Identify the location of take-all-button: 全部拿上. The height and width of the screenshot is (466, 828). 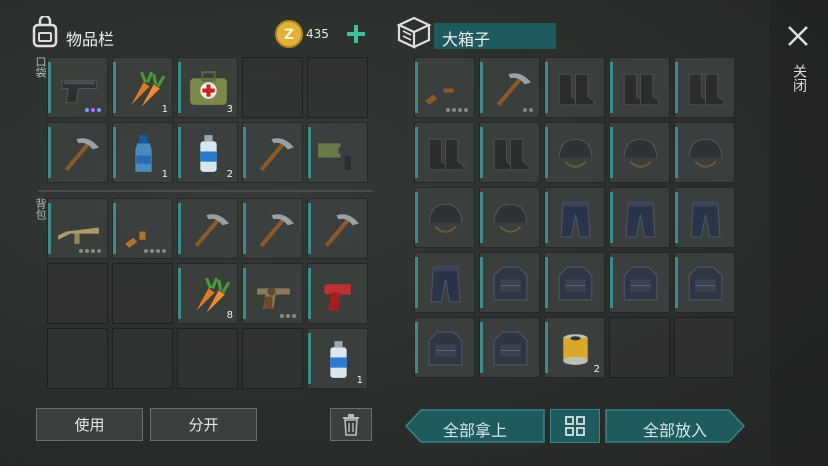
(475, 426).